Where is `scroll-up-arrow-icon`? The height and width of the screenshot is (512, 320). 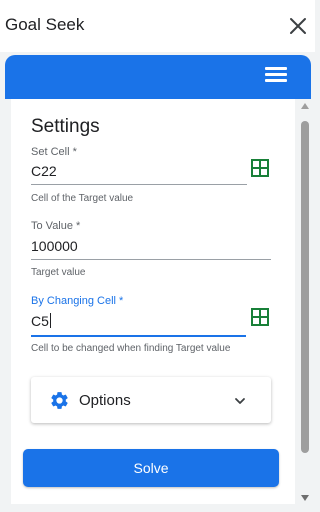 scroll-up-arrow-icon is located at coordinates (305, 106).